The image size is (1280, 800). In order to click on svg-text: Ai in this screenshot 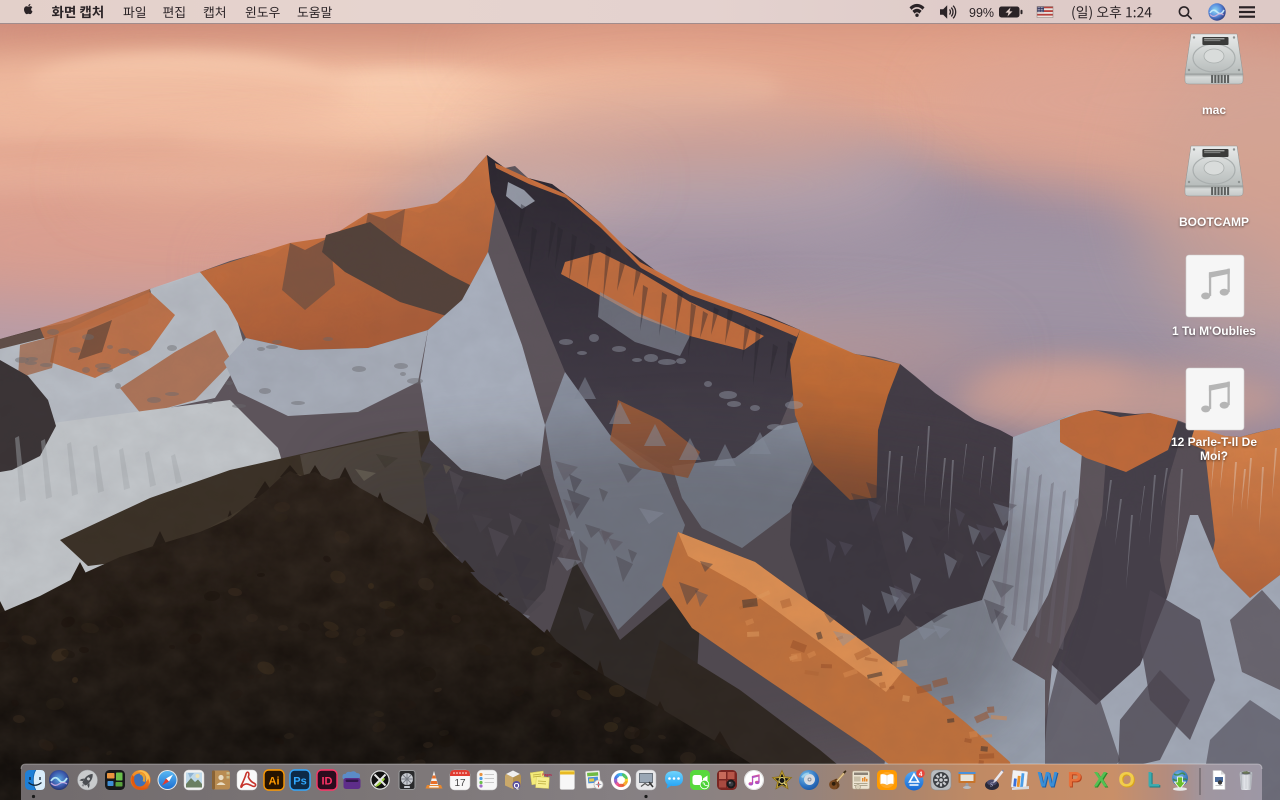, I will do `click(274, 782)`.